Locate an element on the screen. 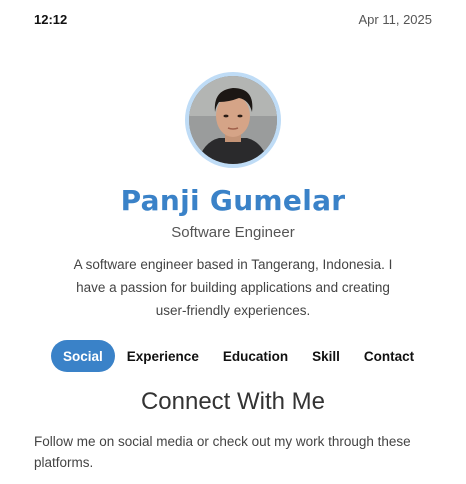  avatar is located at coordinates (233, 120).